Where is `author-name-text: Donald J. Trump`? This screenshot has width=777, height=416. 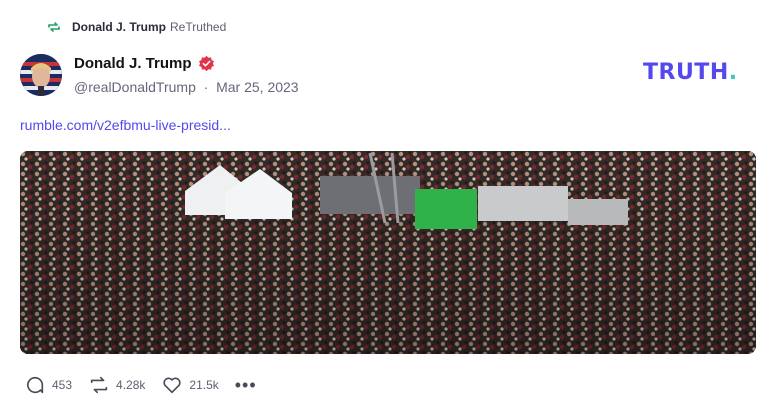 author-name-text: Donald J. Trump is located at coordinates (133, 63).